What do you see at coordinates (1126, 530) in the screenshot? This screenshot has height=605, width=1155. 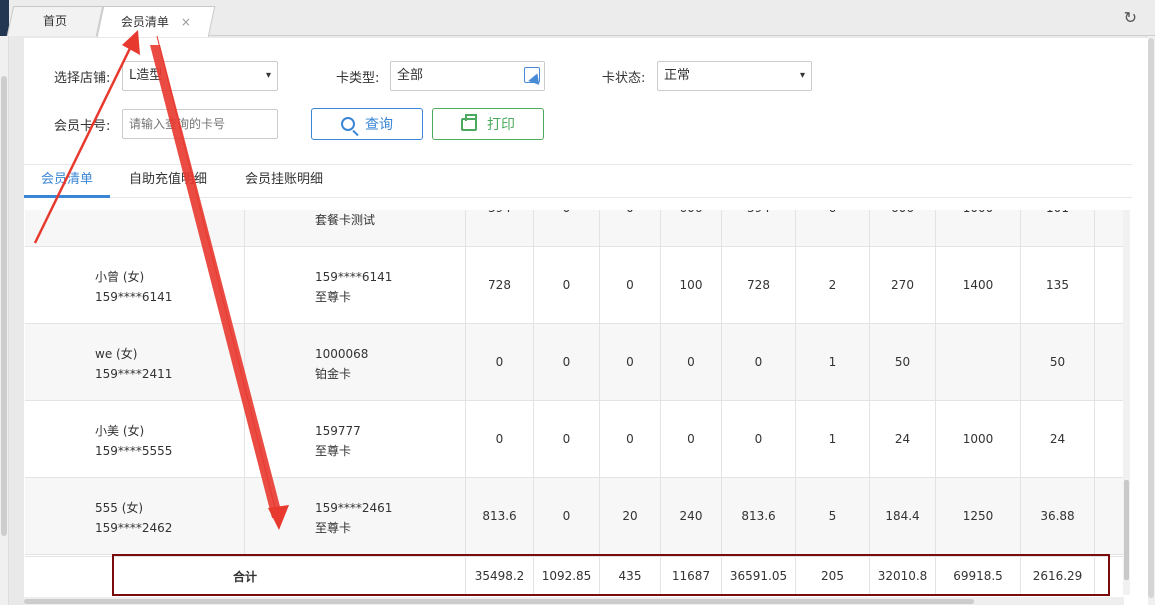 I see `table-scrollbar-thumb` at bounding box center [1126, 530].